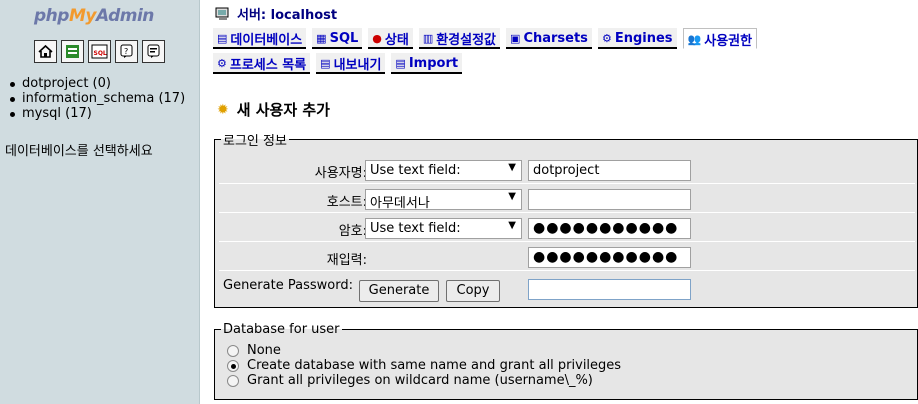 The image size is (918, 404). Describe the element at coordinates (390, 38) in the screenshot. I see `tab-status: ● 상태` at that location.